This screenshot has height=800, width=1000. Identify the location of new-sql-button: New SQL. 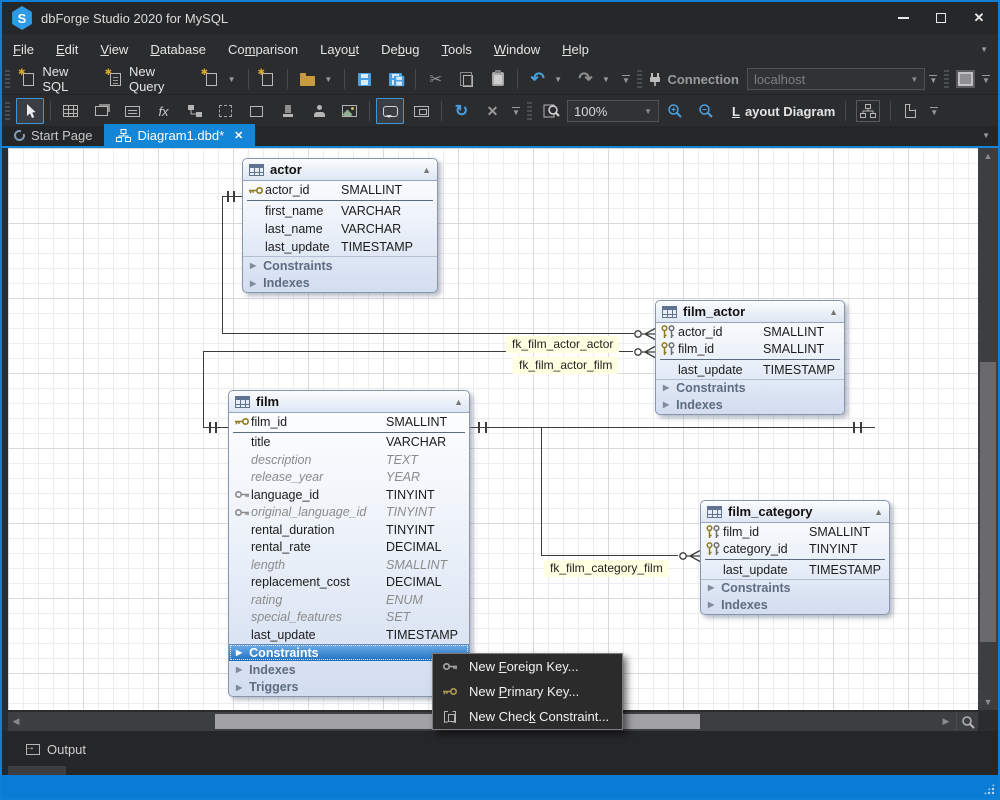
(57, 79).